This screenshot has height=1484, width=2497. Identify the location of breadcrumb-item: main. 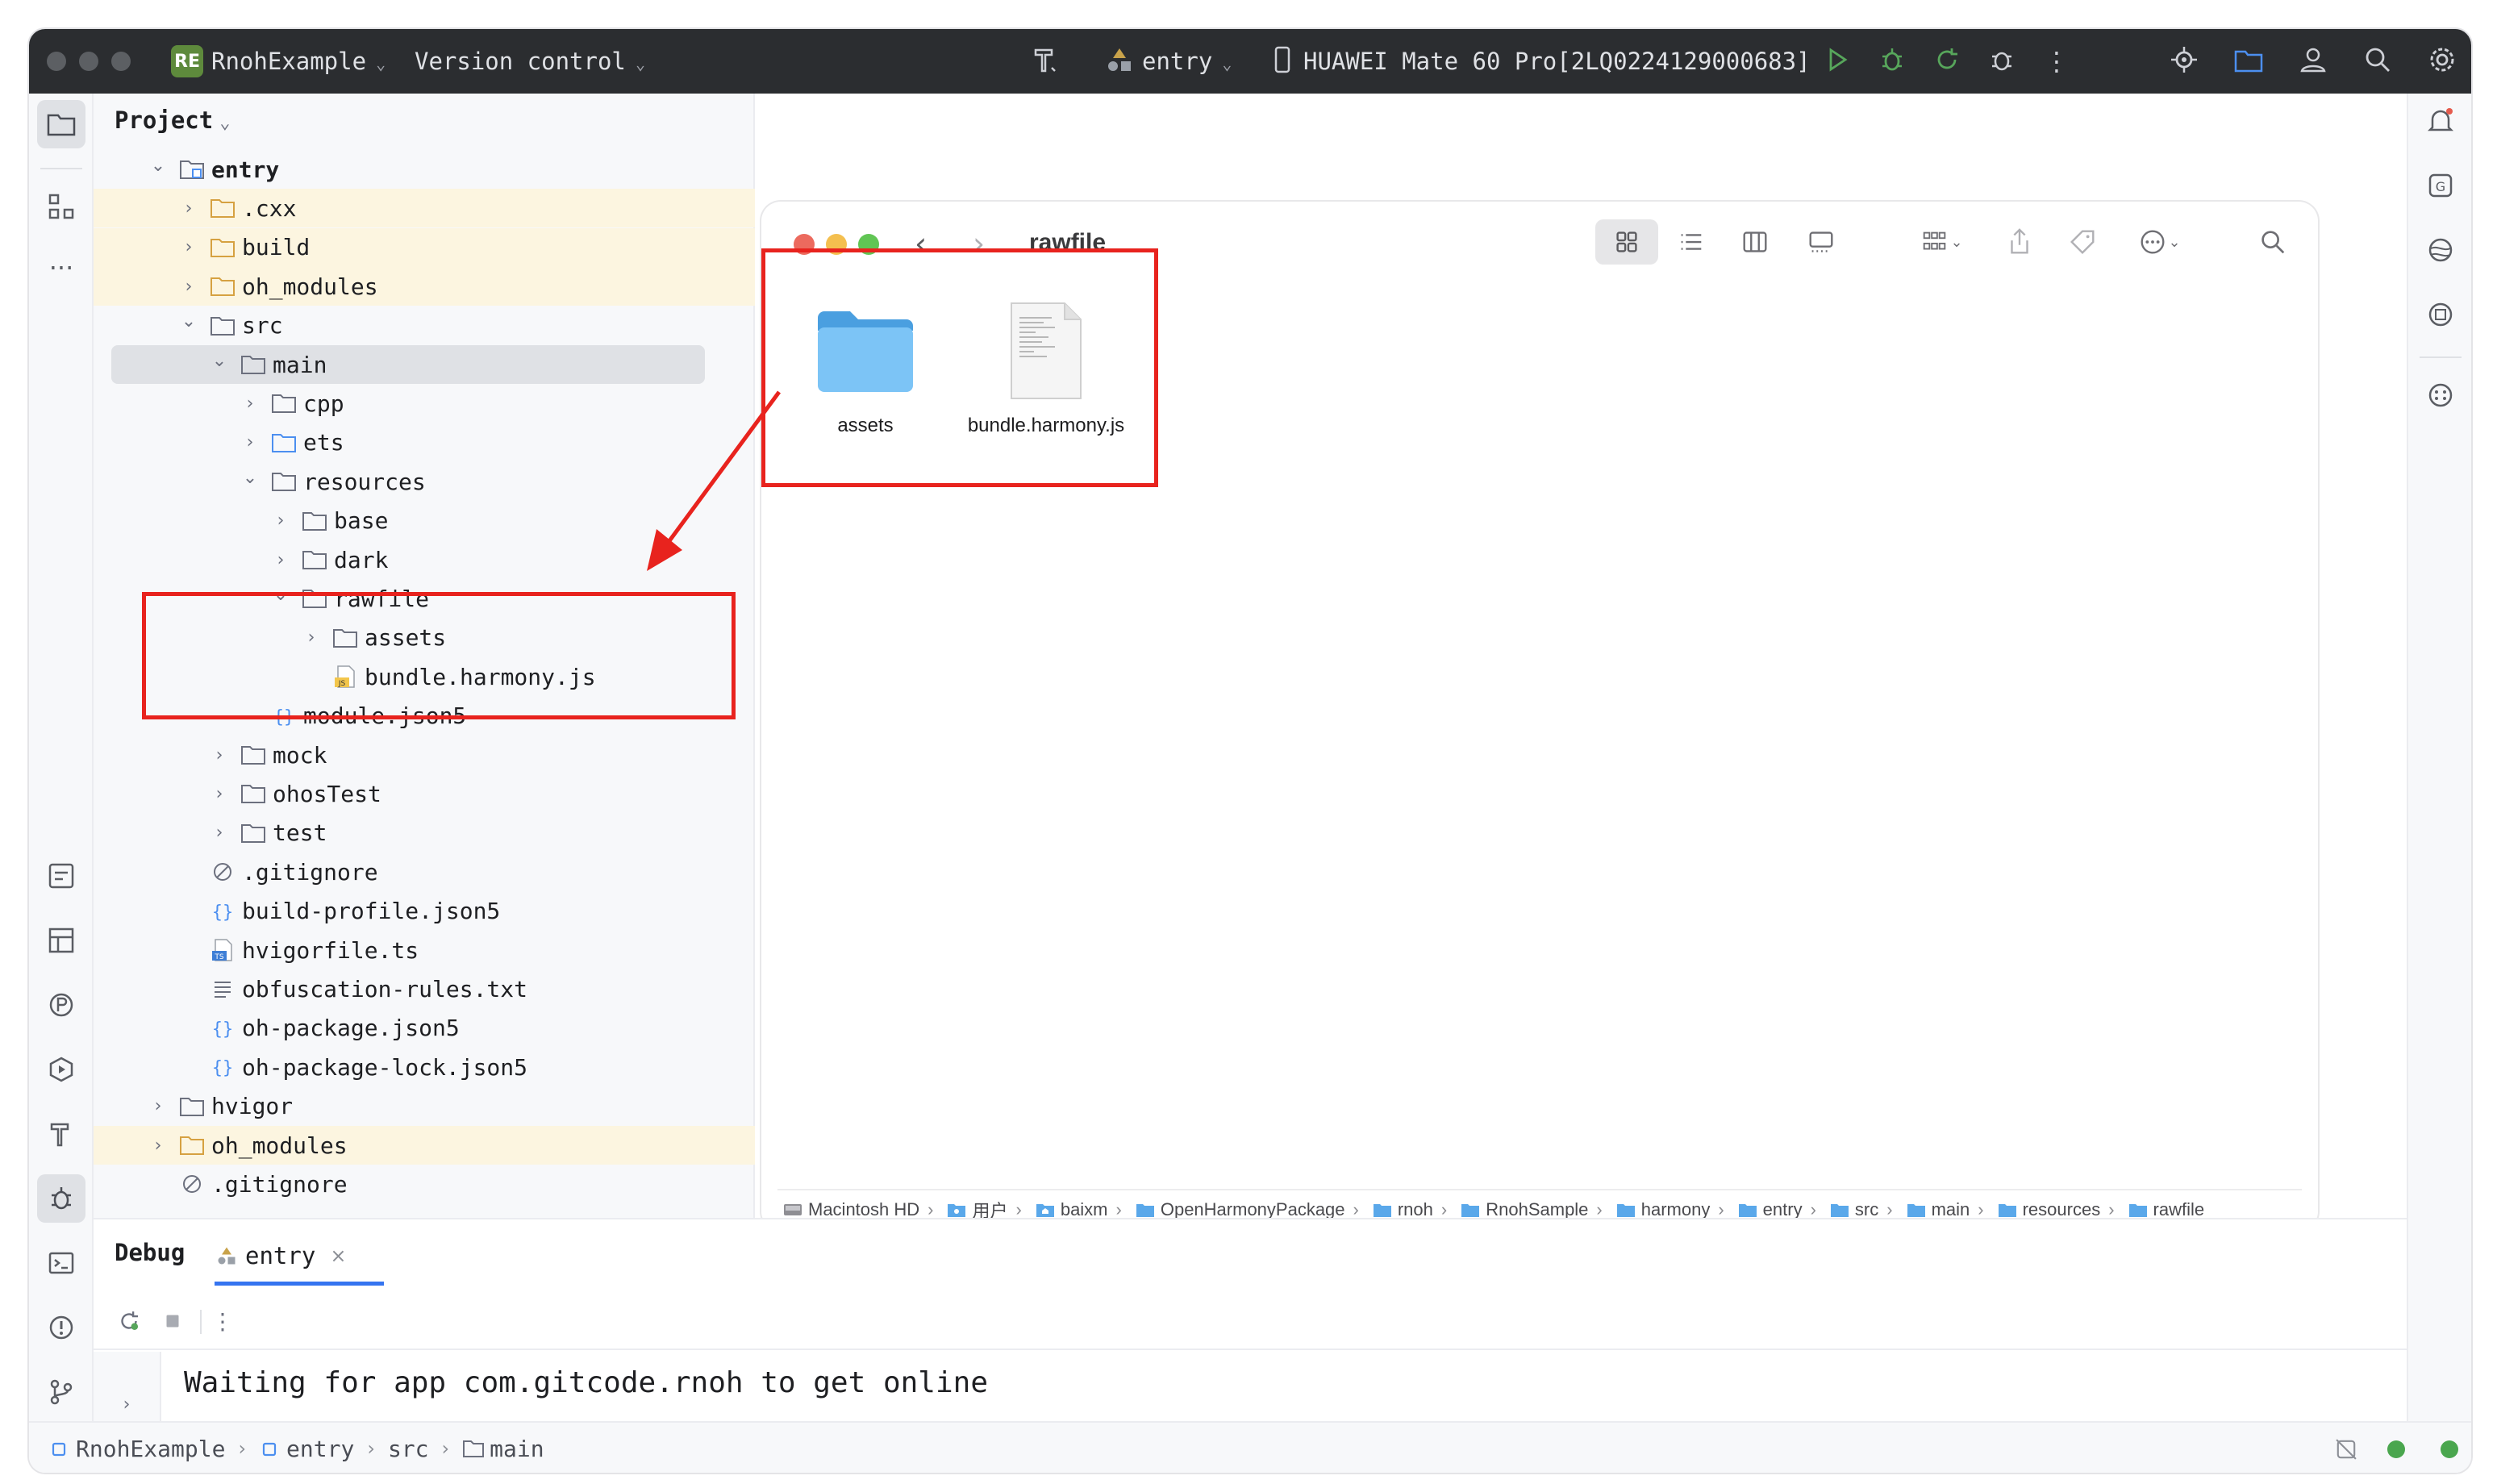
(503, 1449).